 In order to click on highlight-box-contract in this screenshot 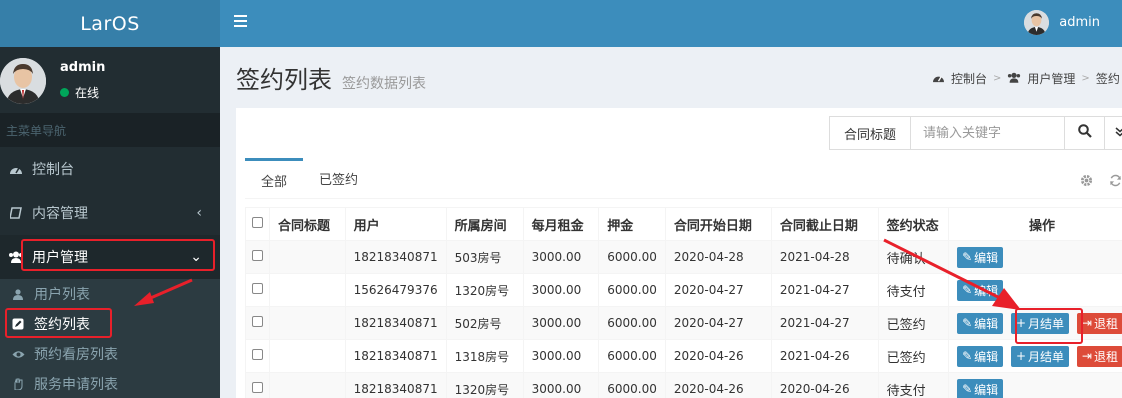, I will do `click(58, 323)`.